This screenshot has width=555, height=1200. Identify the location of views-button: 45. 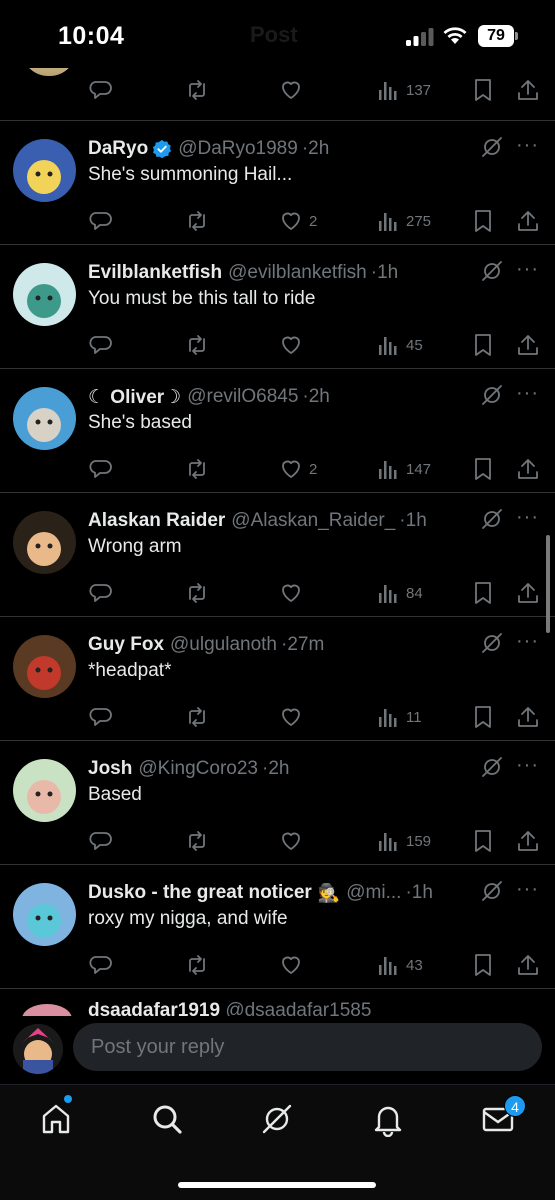
(400, 345).